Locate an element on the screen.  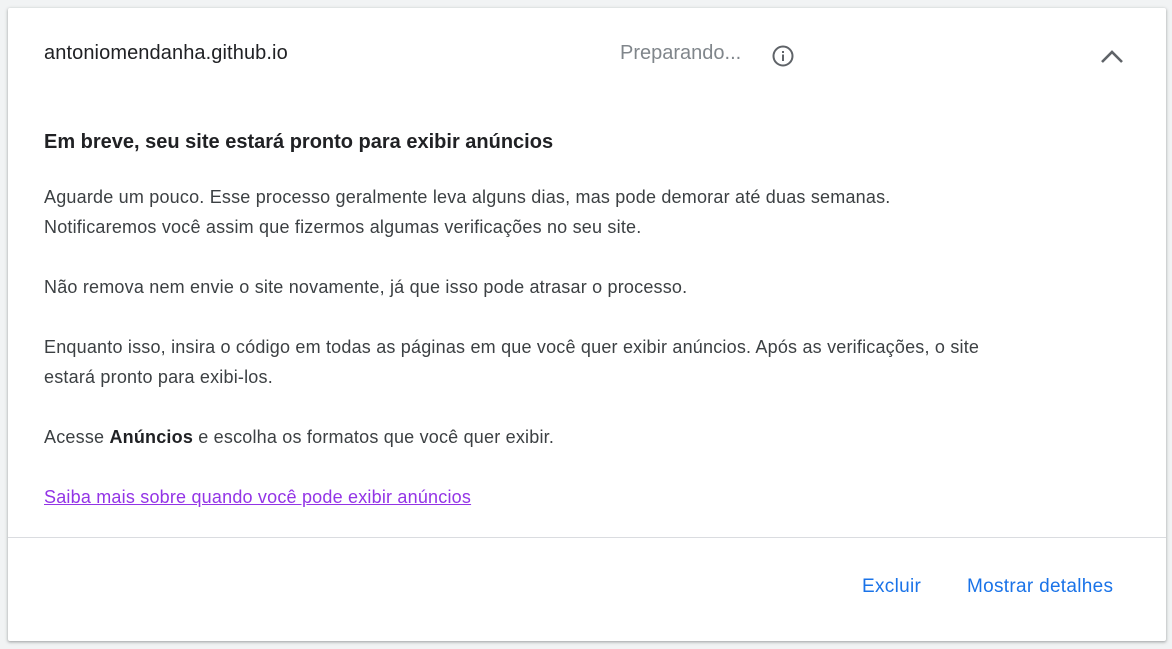
delete-button: Excluir is located at coordinates (891, 587).